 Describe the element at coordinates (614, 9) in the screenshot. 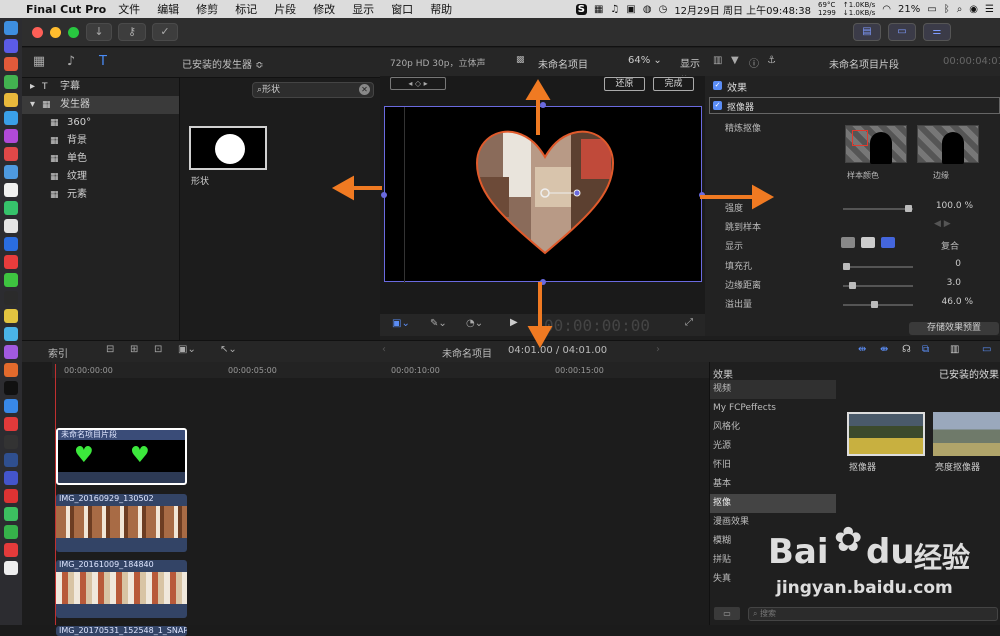

I see `music-icon: ♫` at that location.